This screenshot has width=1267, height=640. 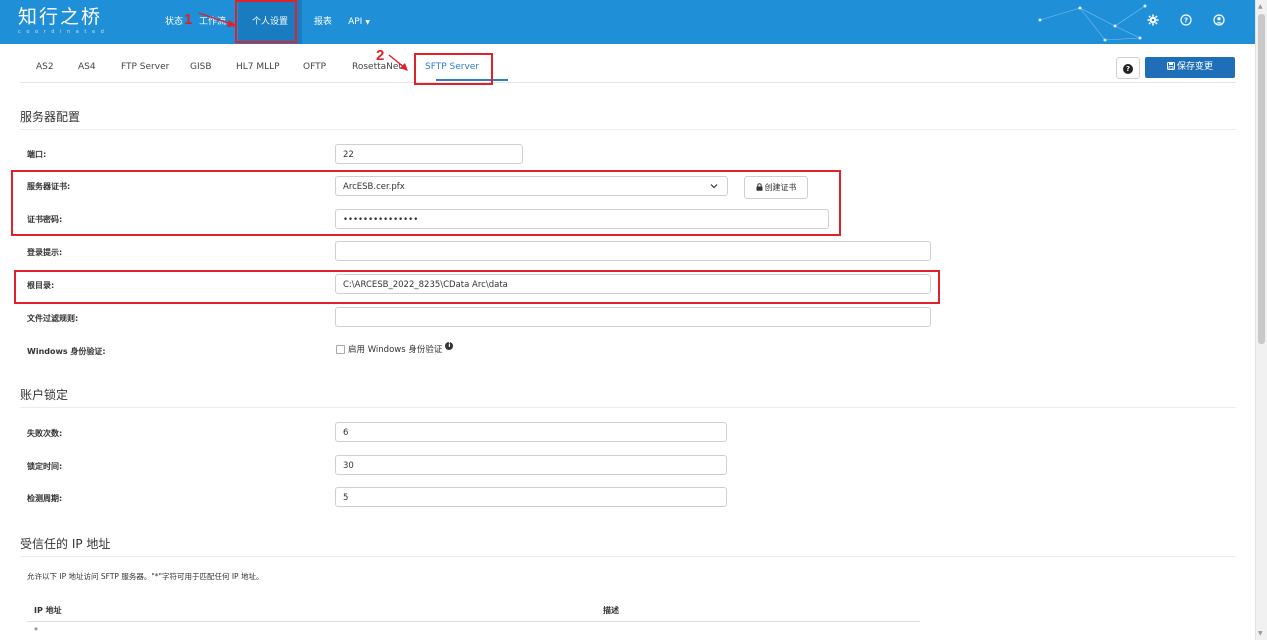 What do you see at coordinates (41, 285) in the screenshot?
I see `root-directory-label: 根目录:` at bounding box center [41, 285].